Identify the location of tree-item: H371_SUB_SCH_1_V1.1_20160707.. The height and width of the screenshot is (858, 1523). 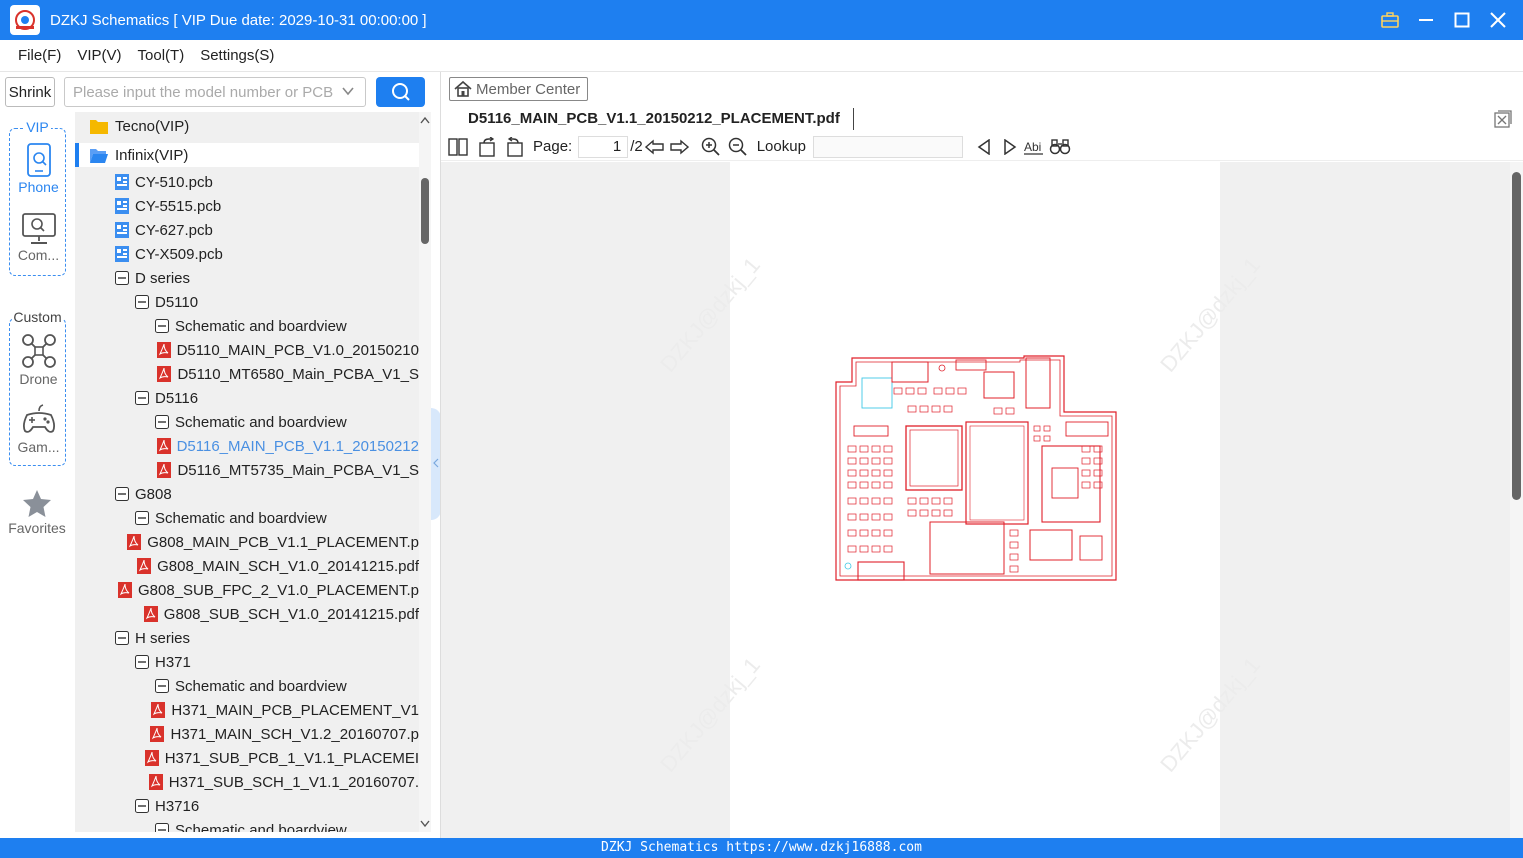
(247, 782).